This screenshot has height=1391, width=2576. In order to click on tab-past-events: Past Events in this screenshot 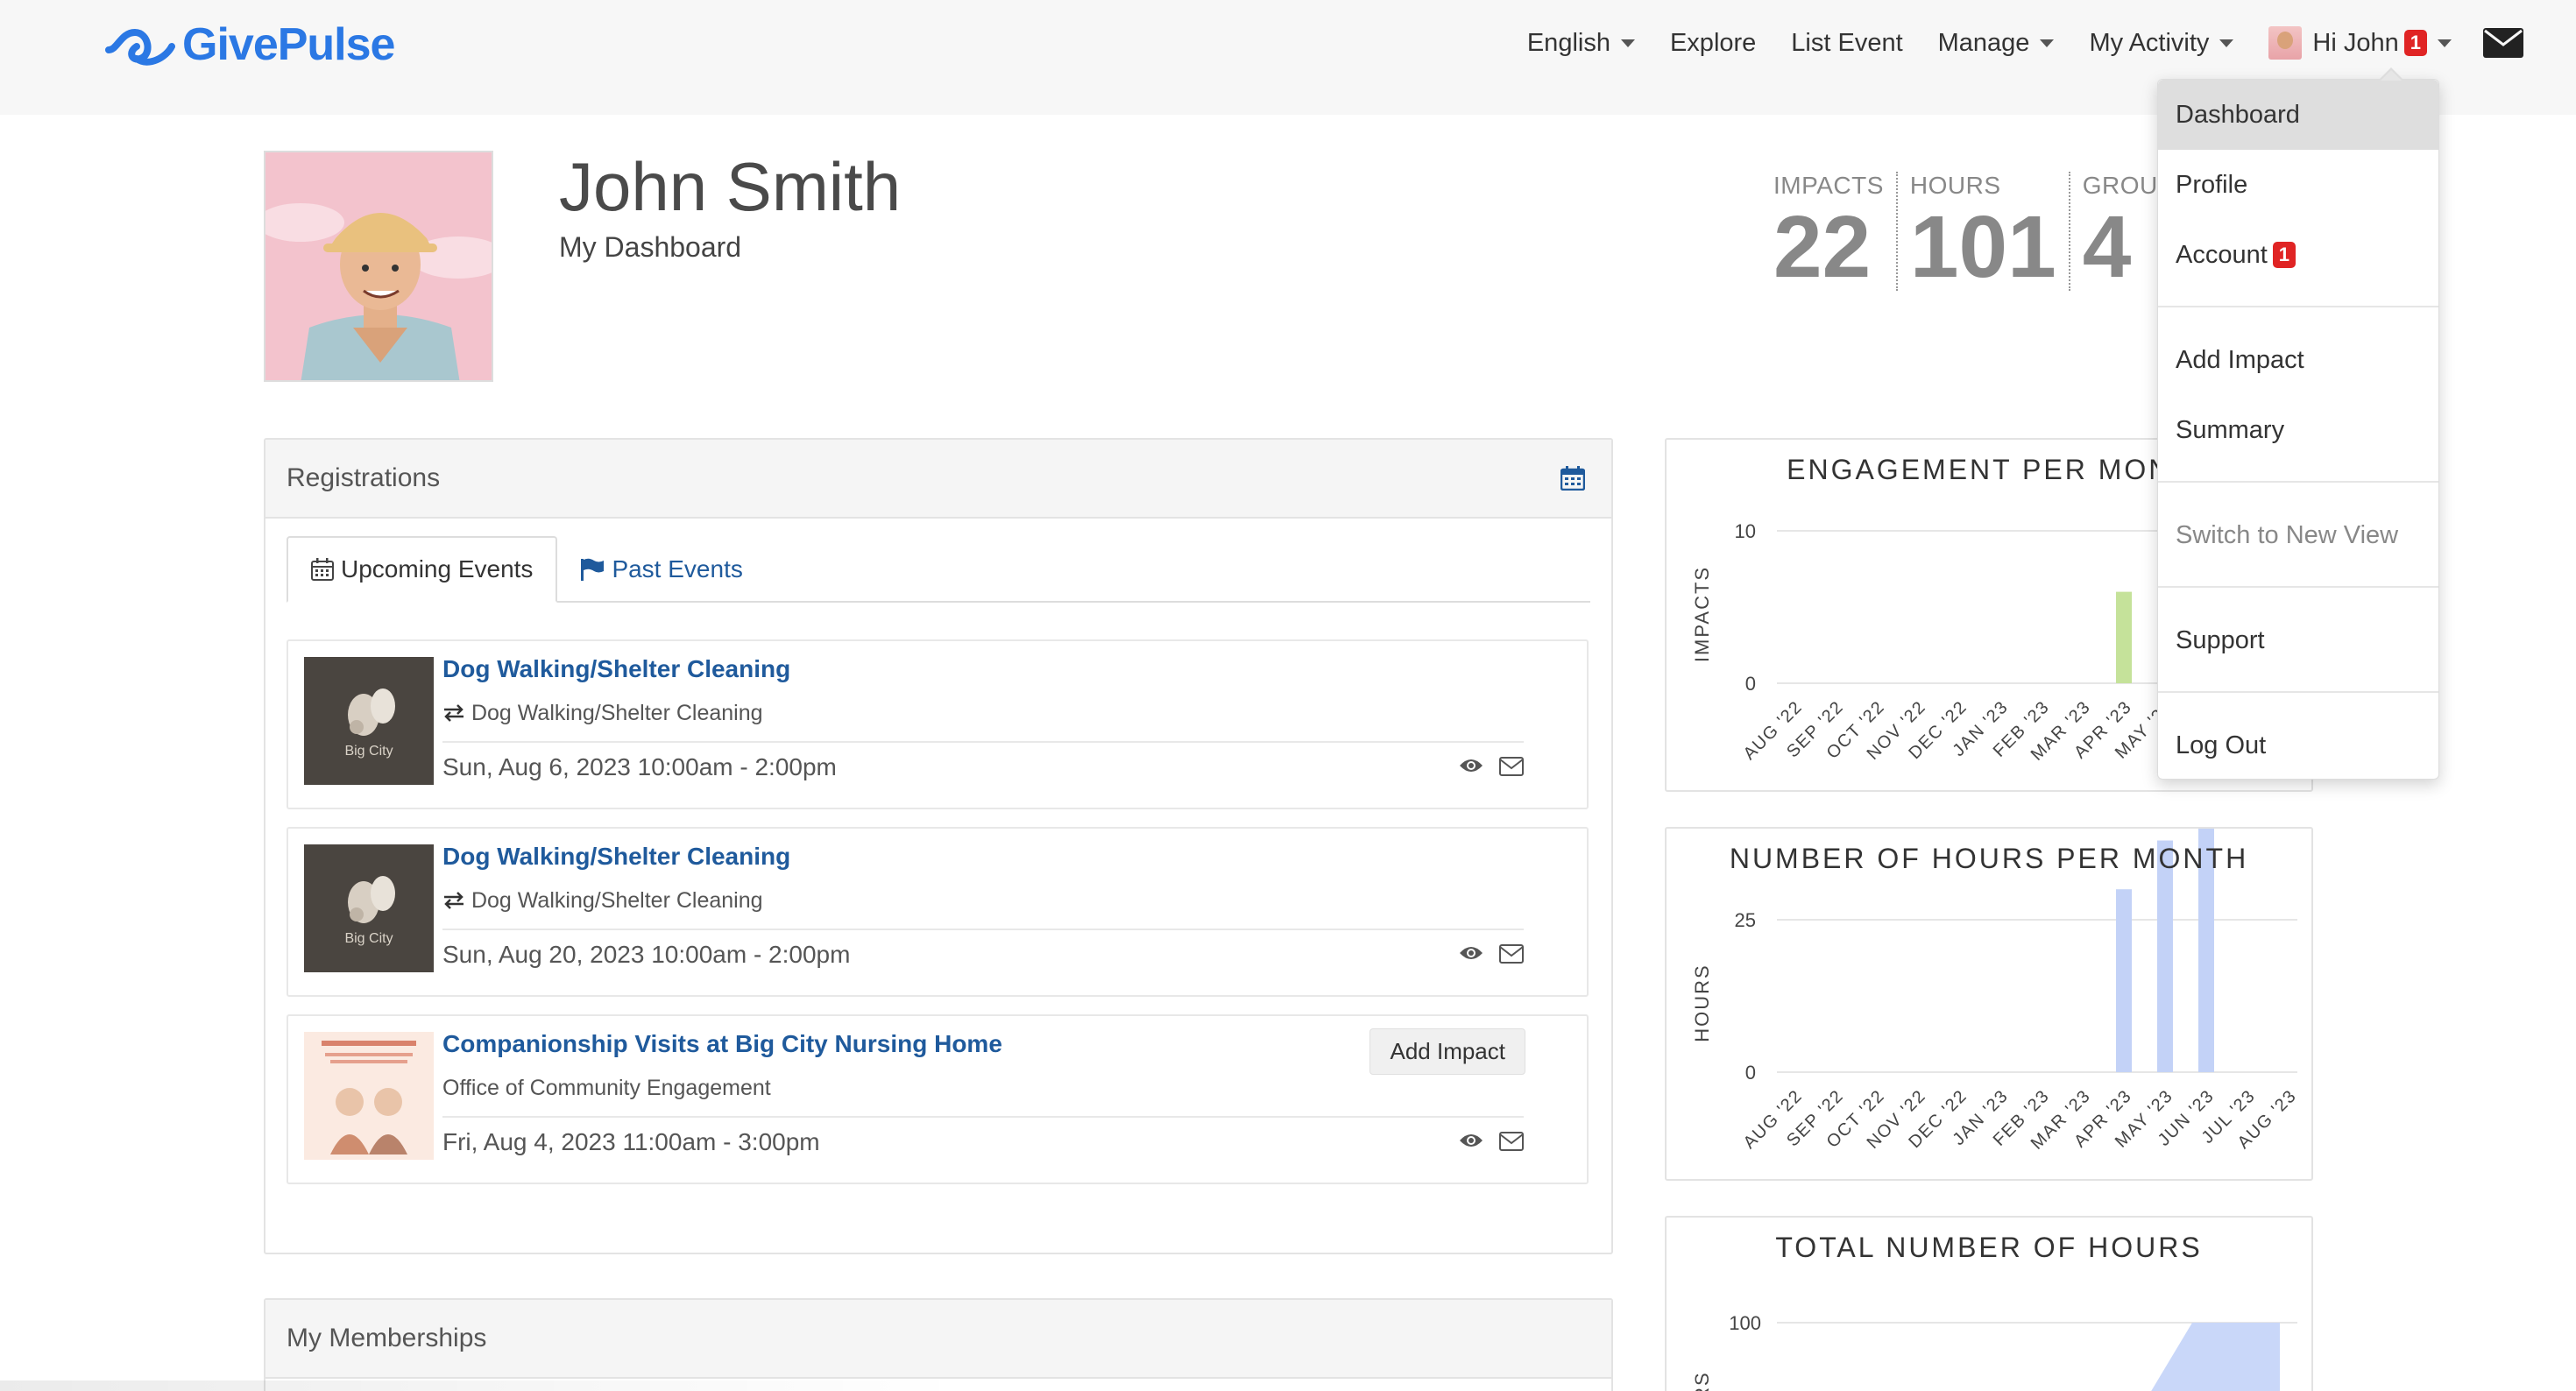, I will do `click(661, 569)`.